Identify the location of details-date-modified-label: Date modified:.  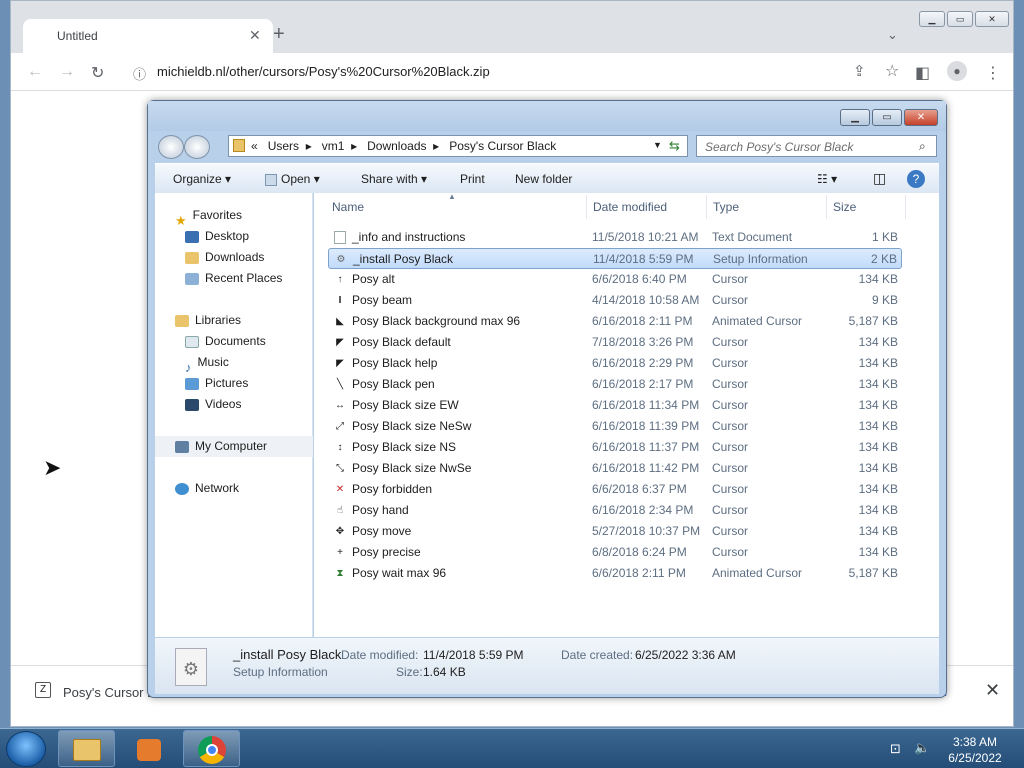
(380, 655).